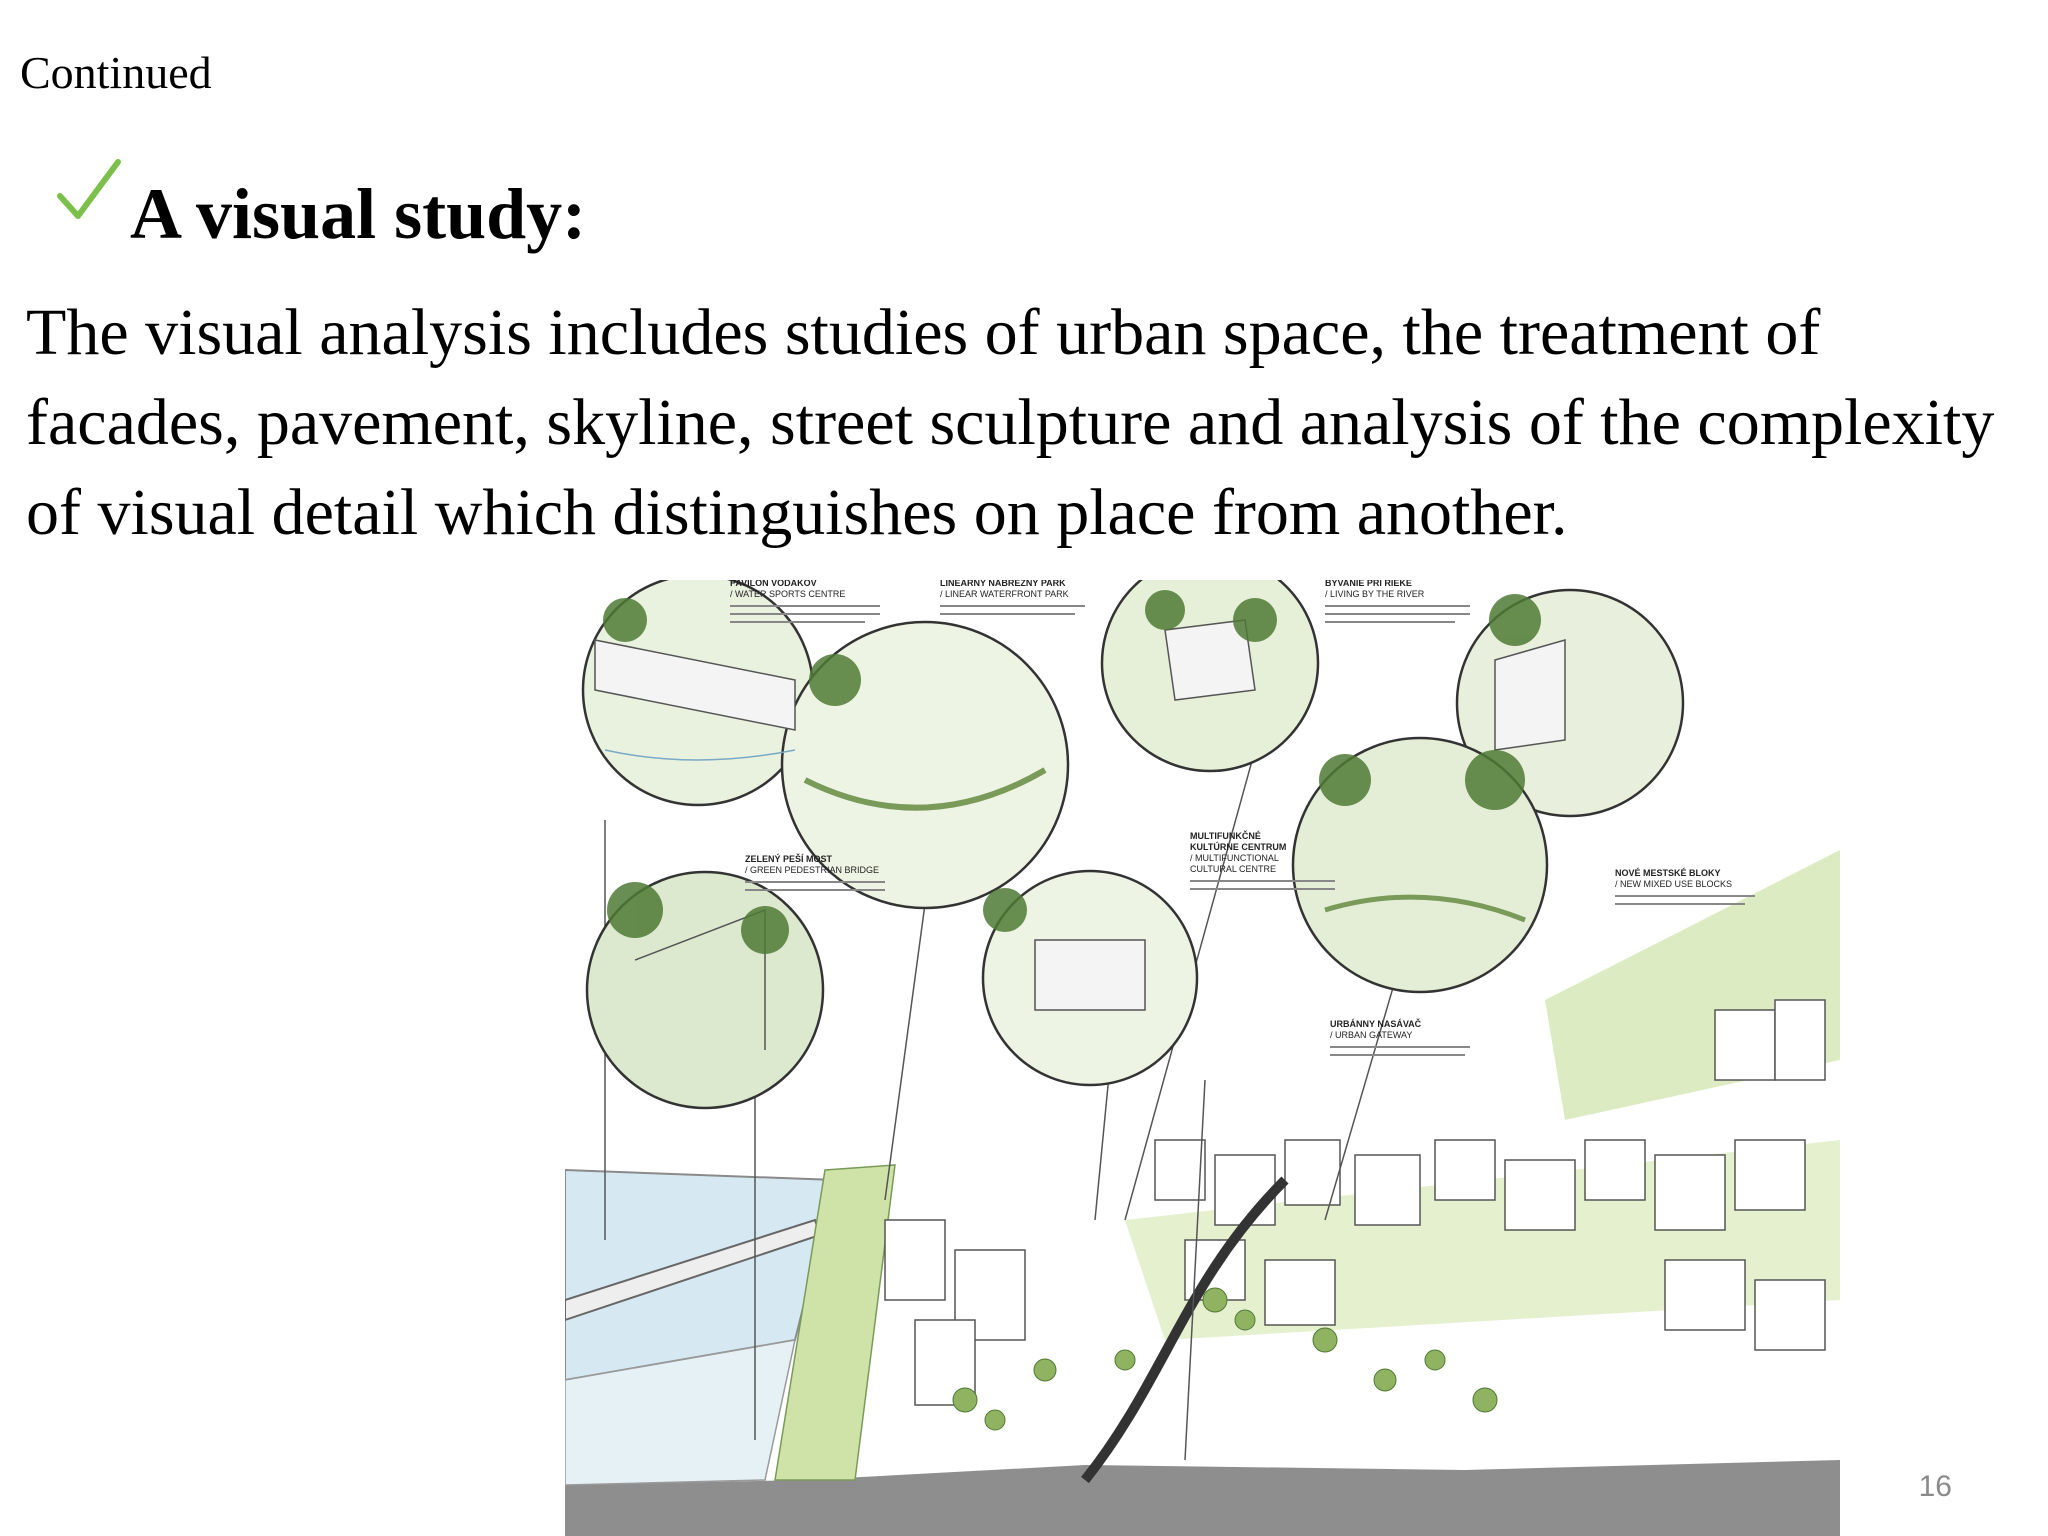 Image resolution: width=2048 pixels, height=1536 pixels. I want to click on label-cultural-title-1: MULTIFUNKČNÉ, so click(1225, 835).